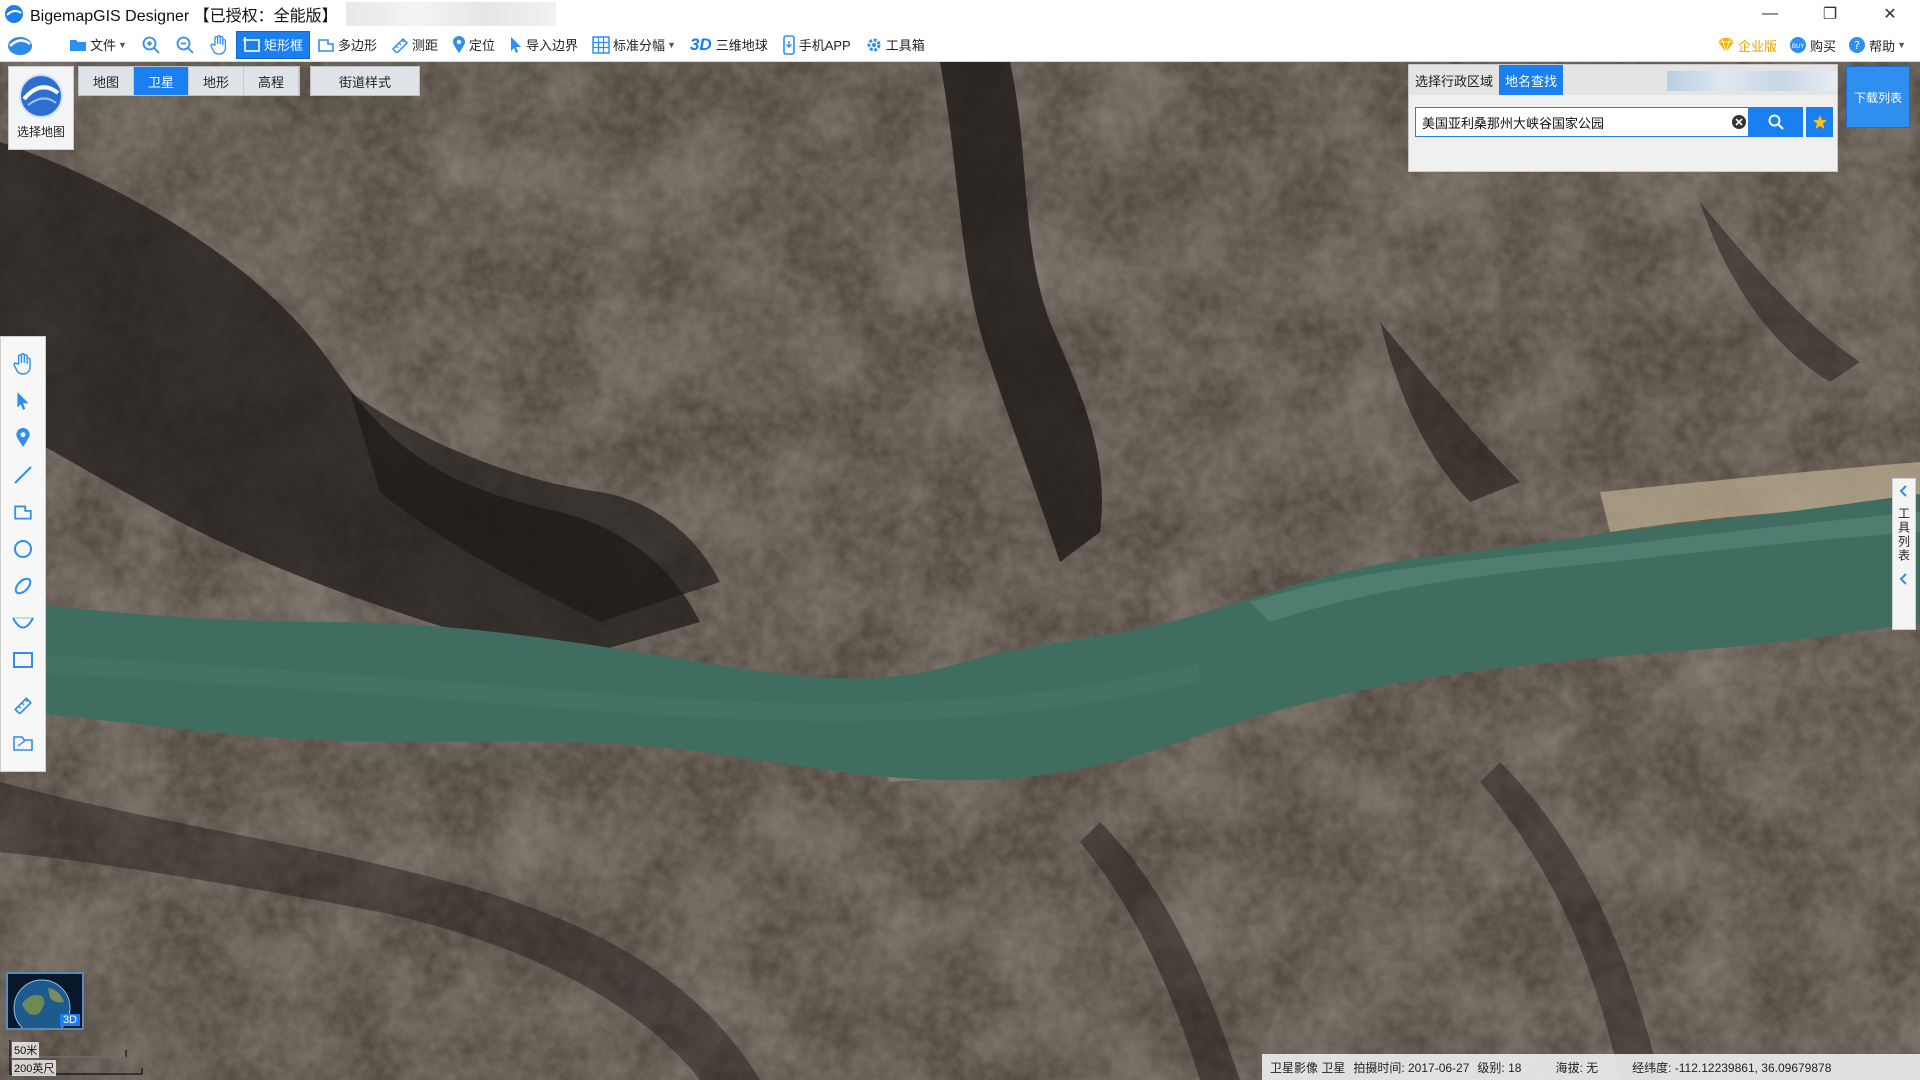 This screenshot has height=1080, width=1920. I want to click on marker-tool, so click(23, 438).